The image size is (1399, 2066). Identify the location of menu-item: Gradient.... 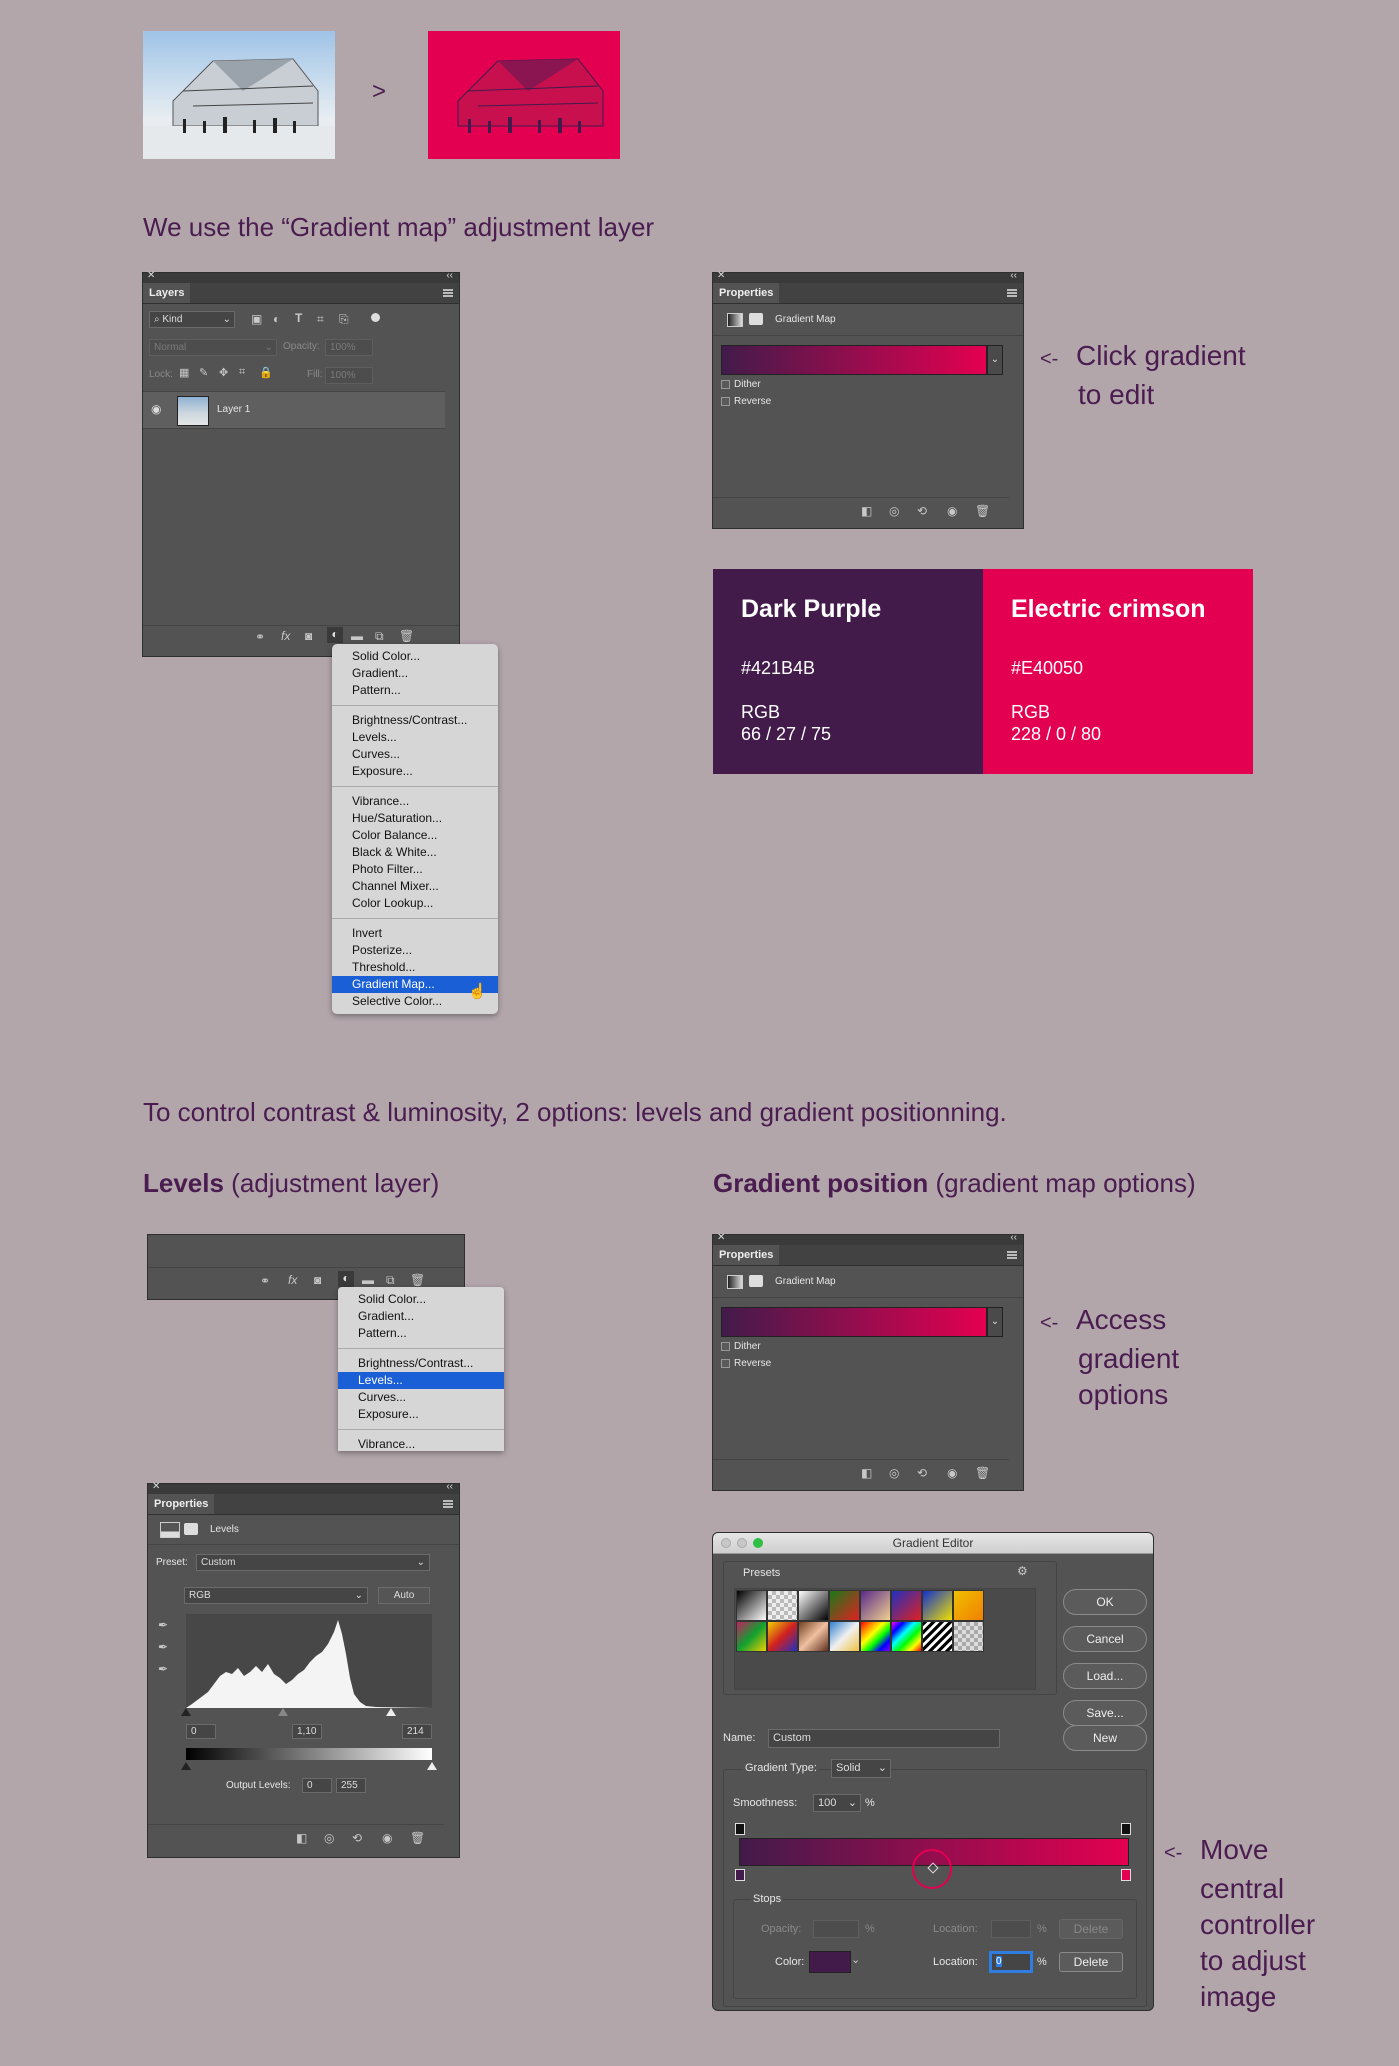
(415, 673).